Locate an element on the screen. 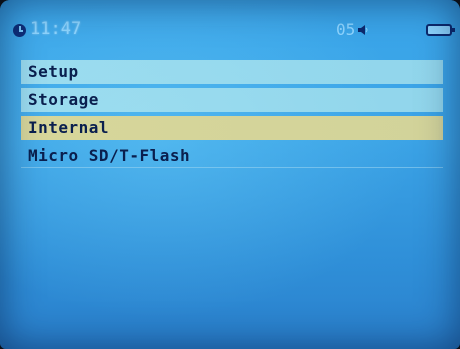 The image size is (460, 349). clock-icon is located at coordinates (19, 30).